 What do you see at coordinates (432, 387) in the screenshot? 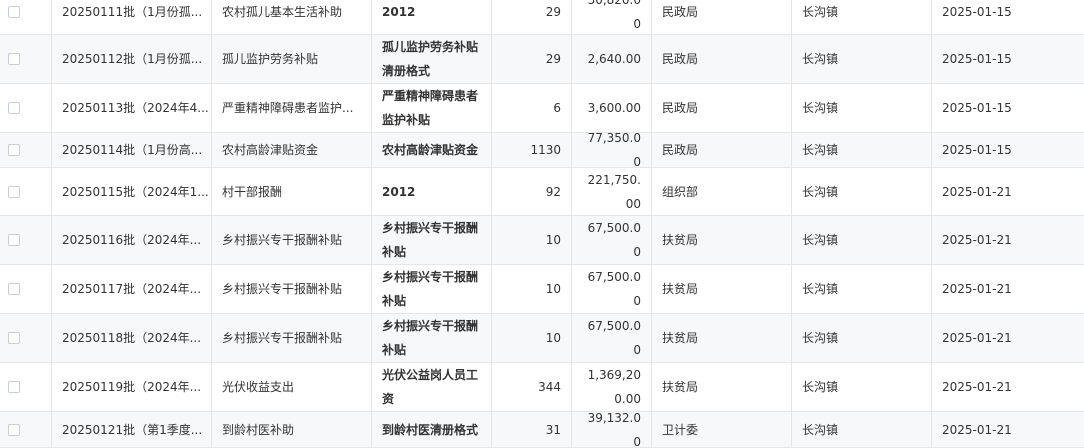
I see `project-cell: 光伏公益岗人员工资` at bounding box center [432, 387].